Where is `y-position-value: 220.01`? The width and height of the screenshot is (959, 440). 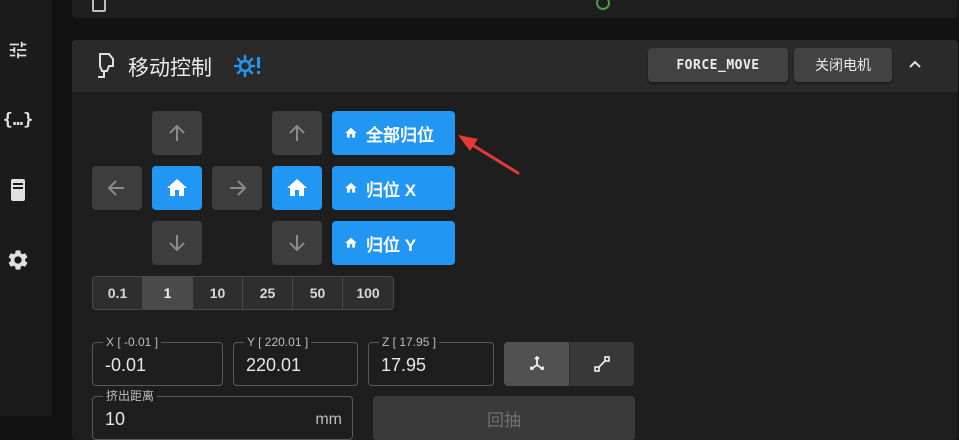 y-position-value: 220.01 is located at coordinates (273, 365).